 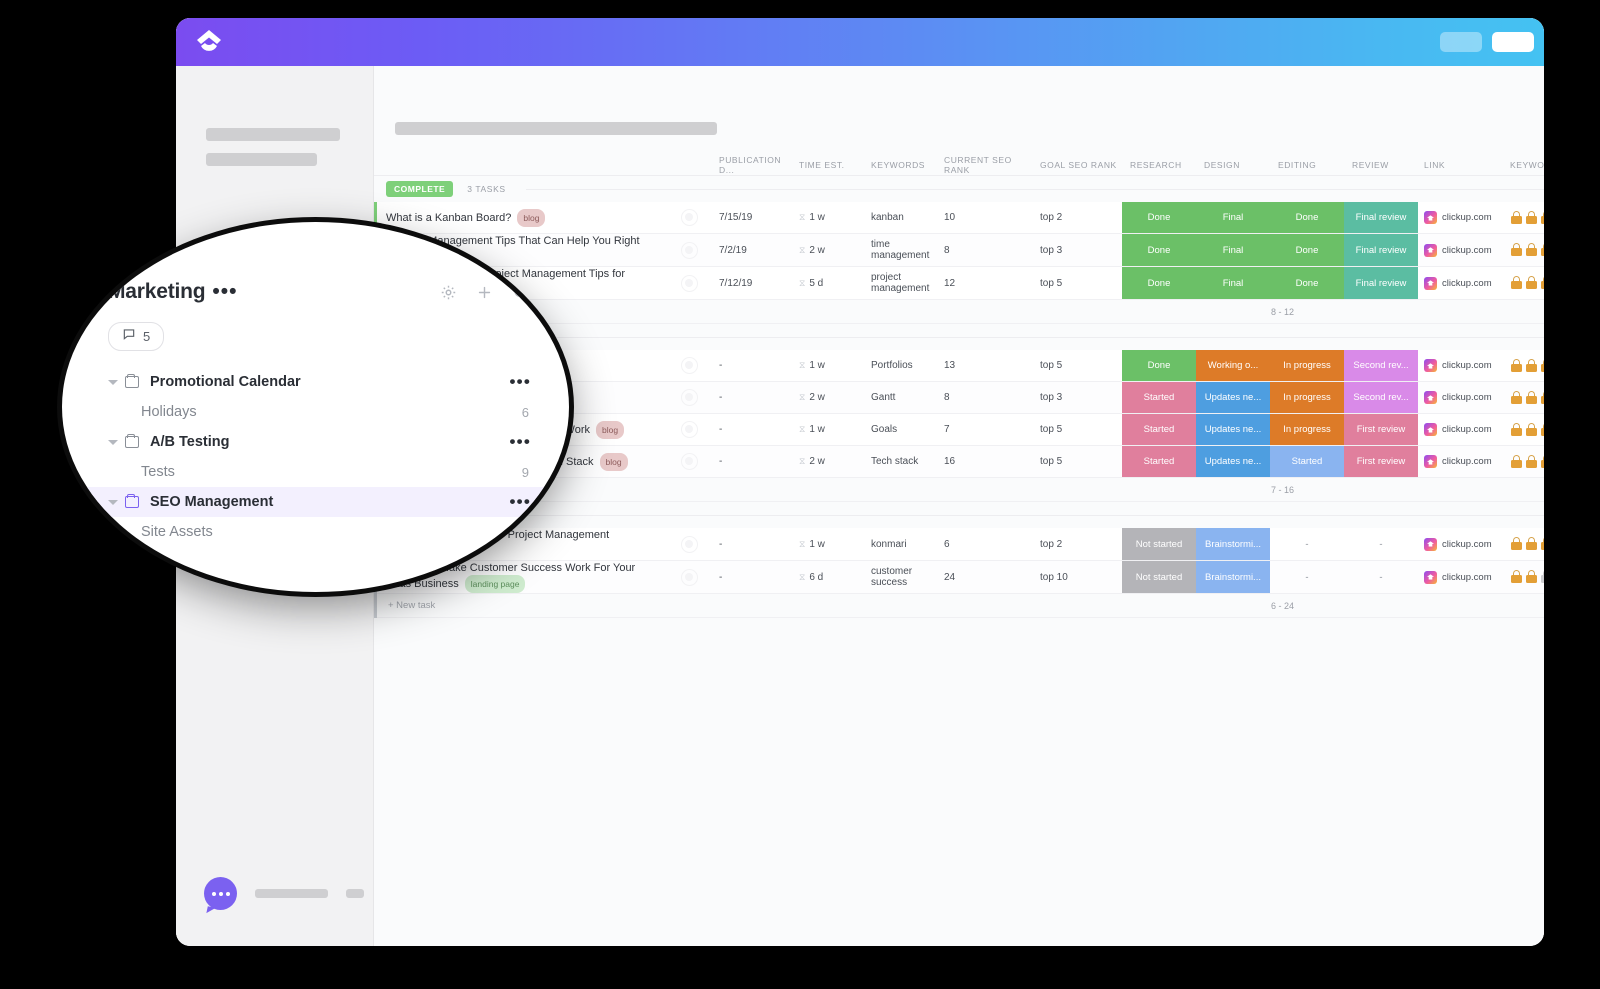 What do you see at coordinates (1159, 165) in the screenshot?
I see `column-header-research: RESEARCH` at bounding box center [1159, 165].